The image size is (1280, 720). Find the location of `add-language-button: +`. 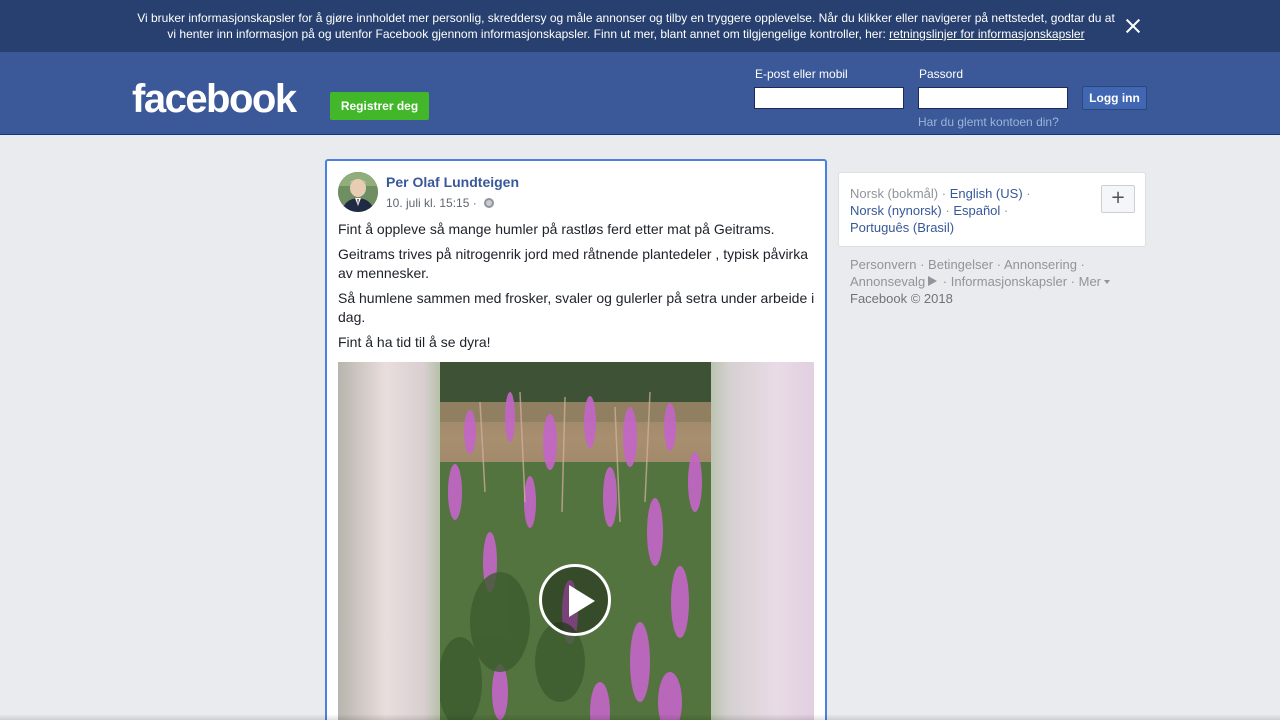

add-language-button: + is located at coordinates (1118, 199).